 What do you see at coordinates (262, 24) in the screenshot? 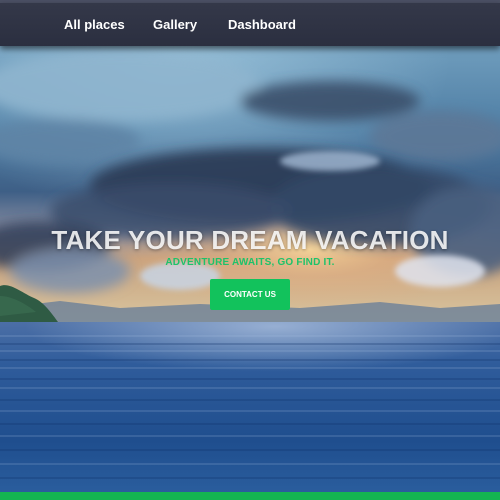
I see `nav-link-dashboard: Dashboard` at bounding box center [262, 24].